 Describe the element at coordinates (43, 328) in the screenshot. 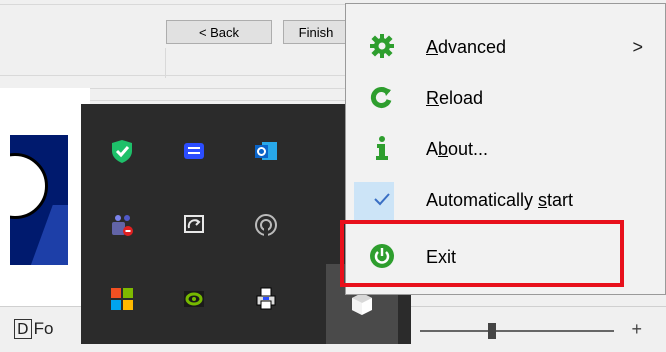

I see `focus-text: Fo` at that location.